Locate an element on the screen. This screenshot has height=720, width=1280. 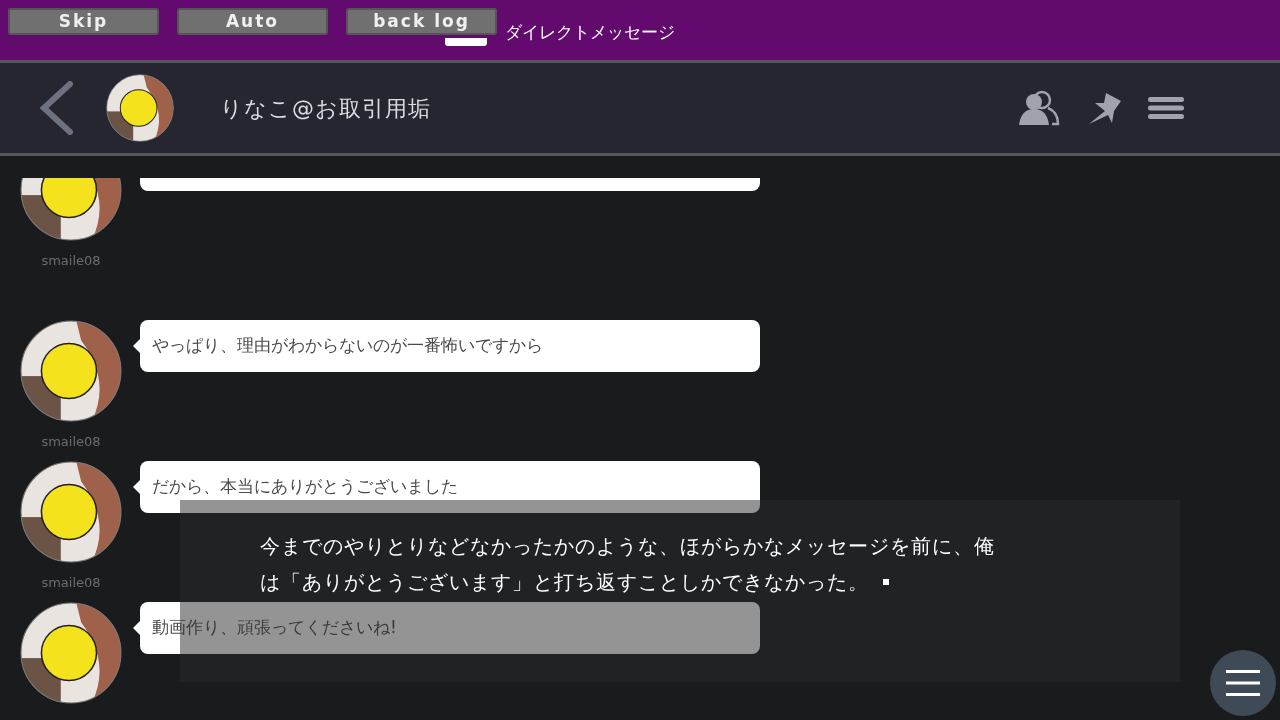
toolbar-button: back log is located at coordinates (421, 21).